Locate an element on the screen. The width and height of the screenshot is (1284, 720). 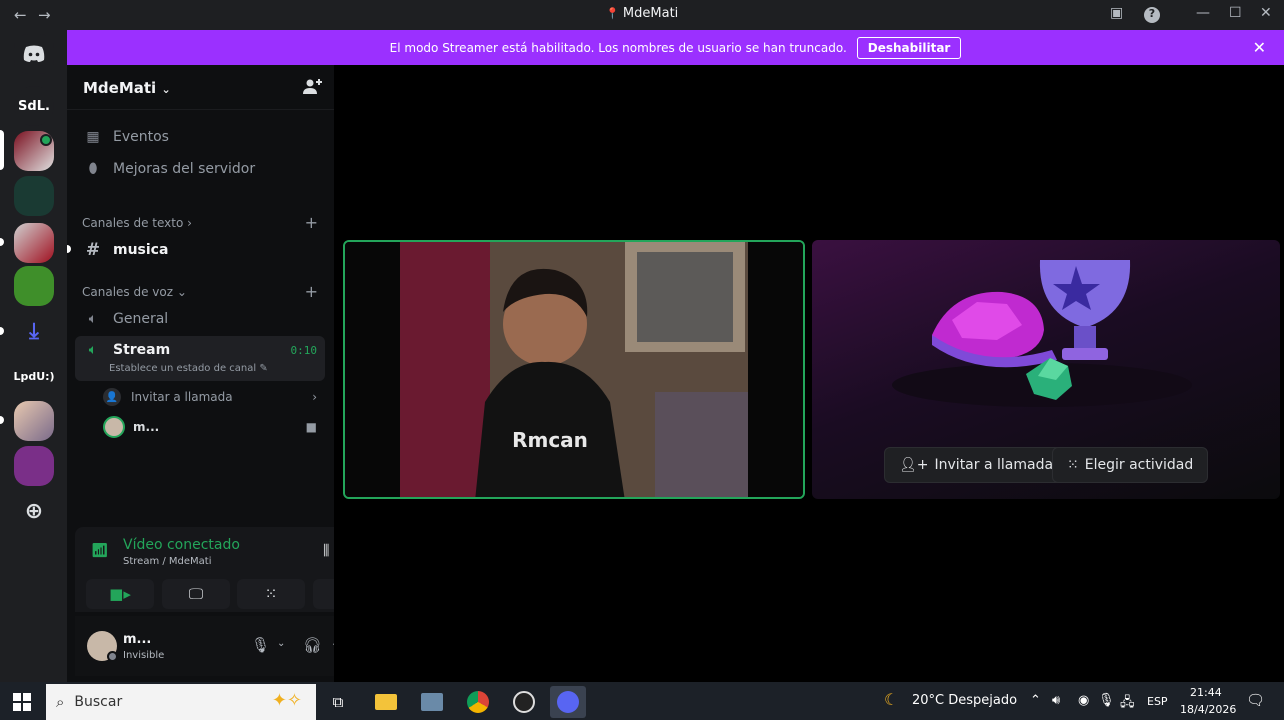
help-icon: ? is located at coordinates (1152, 15).